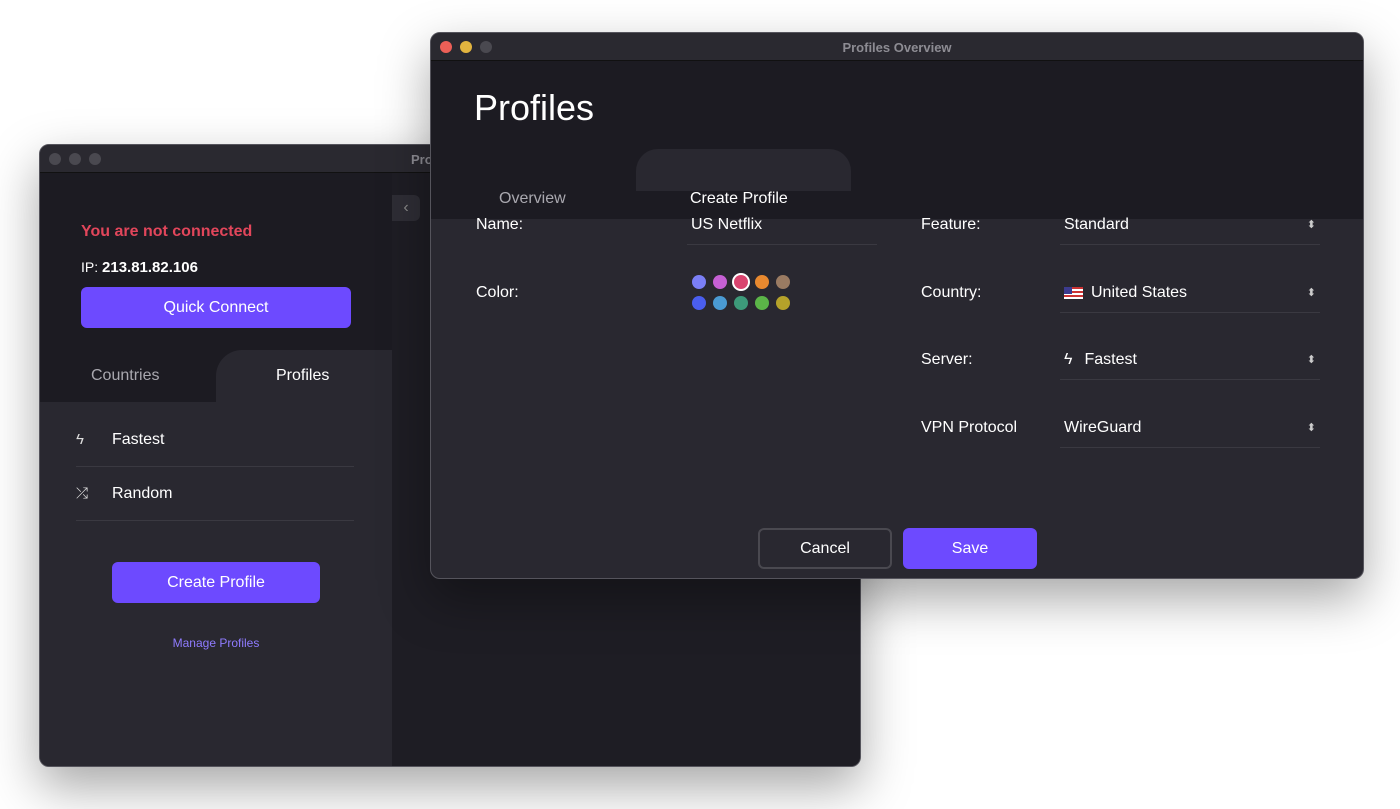 The width and height of the screenshot is (1400, 809). What do you see at coordinates (534, 107) in the screenshot?
I see `page-title: Profiles` at bounding box center [534, 107].